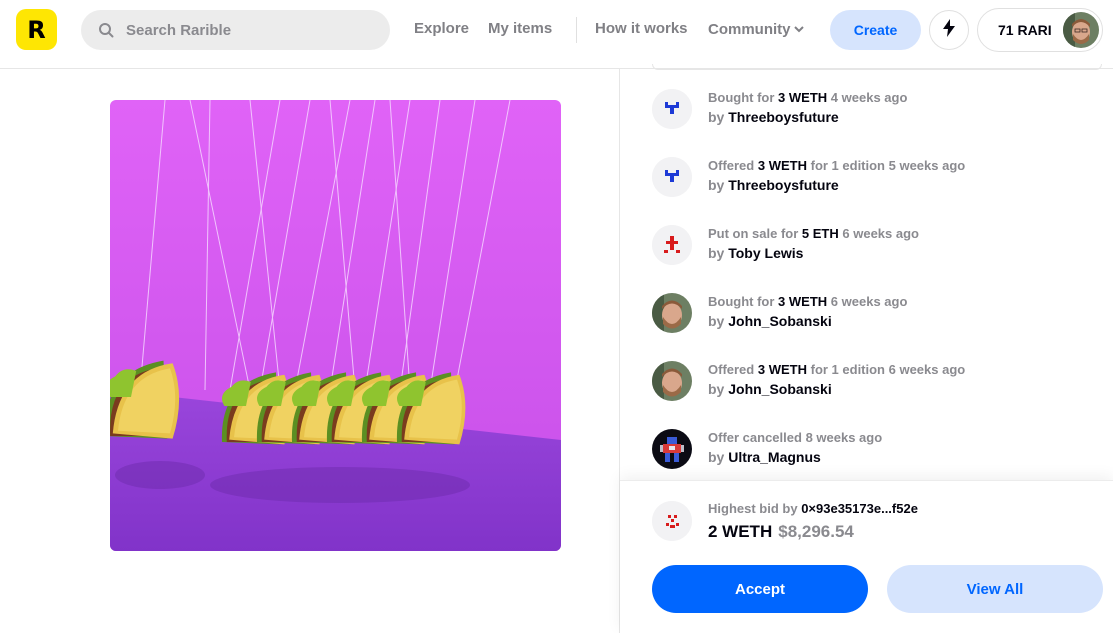 The width and height of the screenshot is (1113, 633). I want to click on history-action: Offer cancelled 8 weeks ago, so click(795, 437).